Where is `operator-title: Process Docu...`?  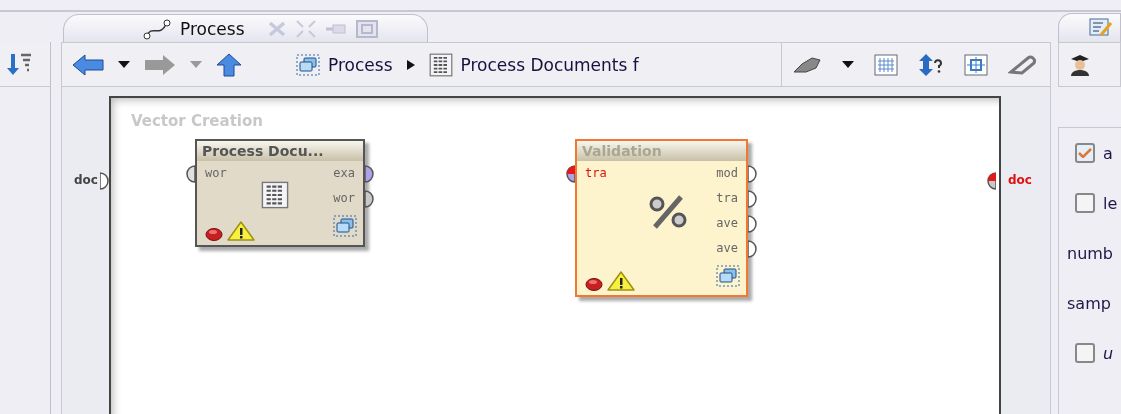 operator-title: Process Docu... is located at coordinates (280, 151).